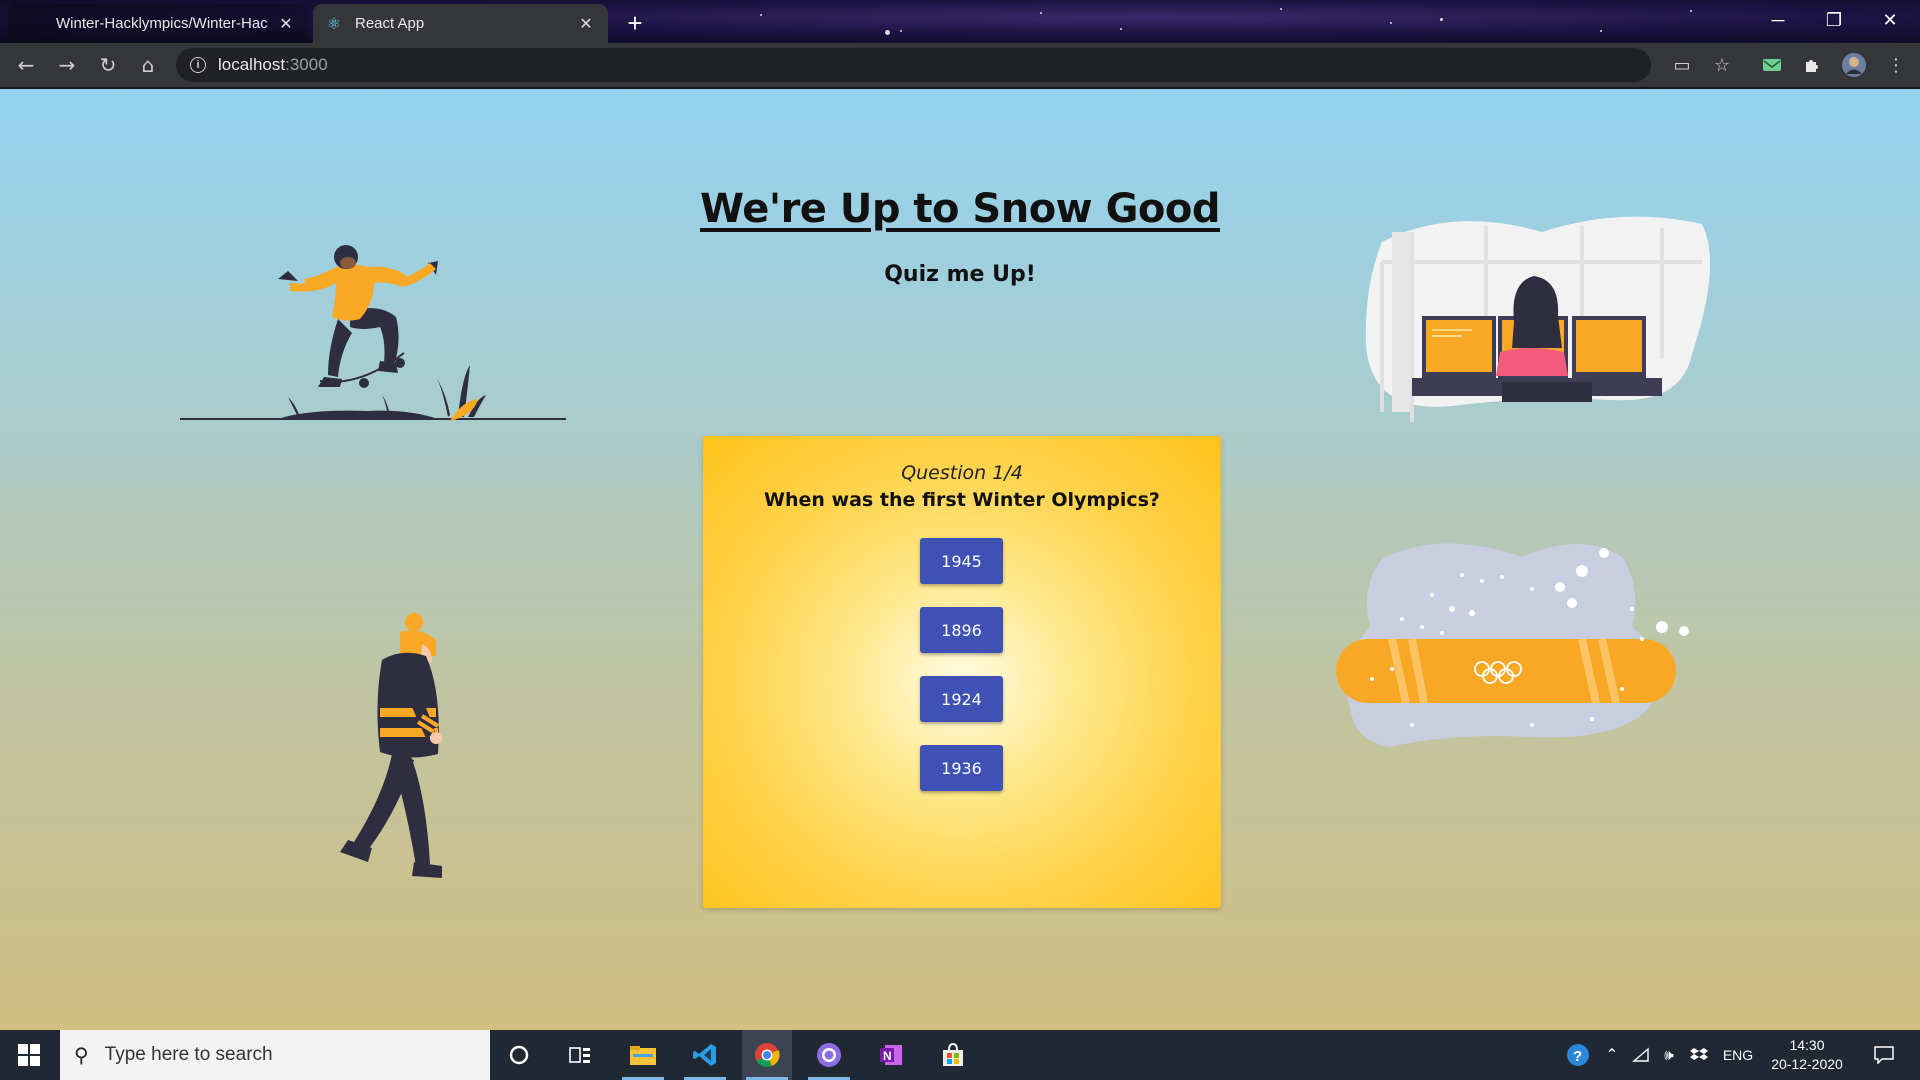  What do you see at coordinates (108, 65) in the screenshot?
I see `reload-icon: ↻` at bounding box center [108, 65].